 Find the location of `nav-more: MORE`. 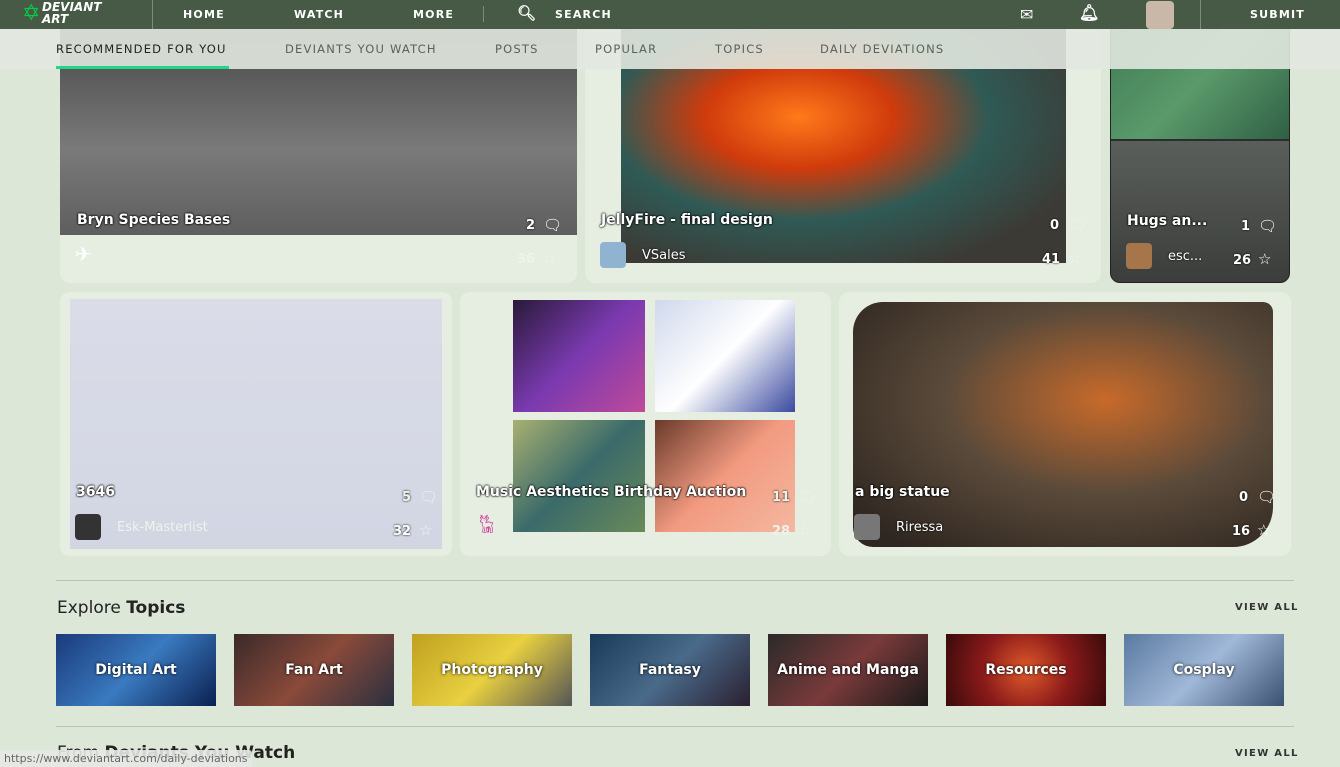

nav-more: MORE is located at coordinates (433, 14).